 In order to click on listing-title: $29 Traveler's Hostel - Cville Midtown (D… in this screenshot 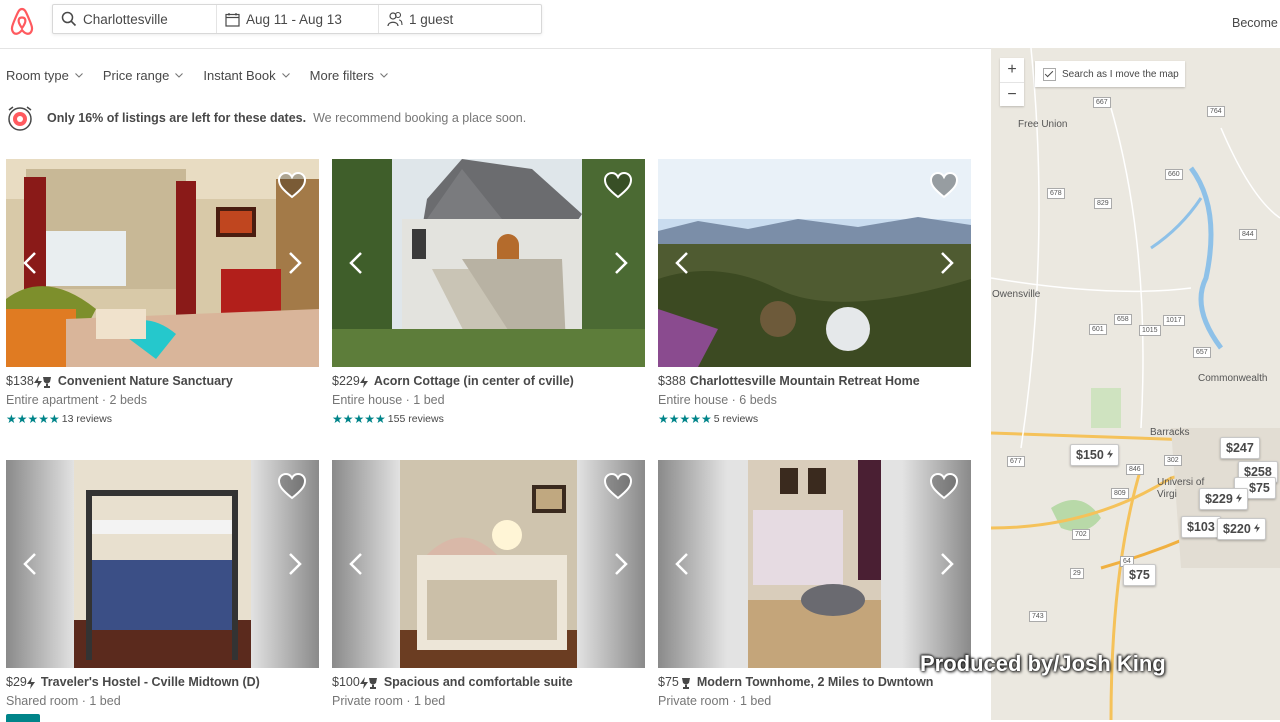, I will do `click(162, 682)`.